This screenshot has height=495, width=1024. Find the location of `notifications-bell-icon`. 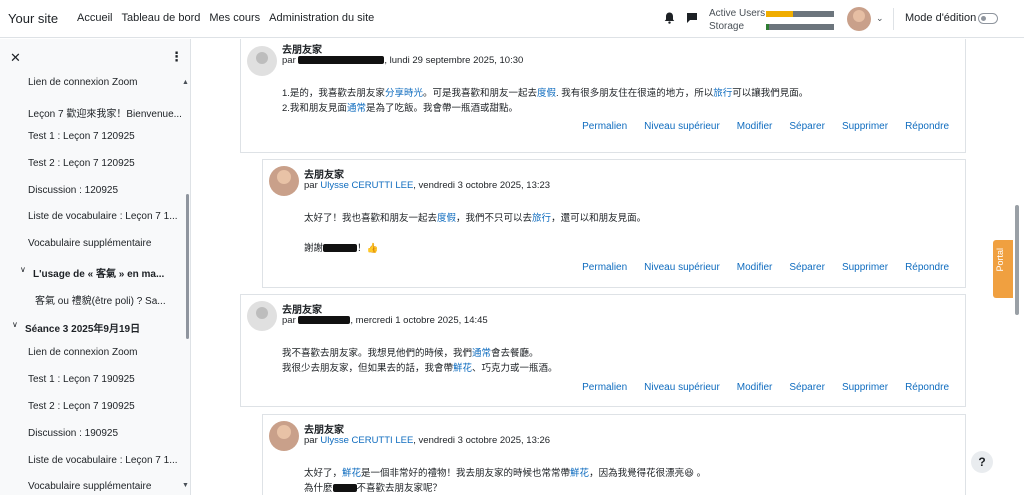

notifications-bell-icon is located at coordinates (669, 18).